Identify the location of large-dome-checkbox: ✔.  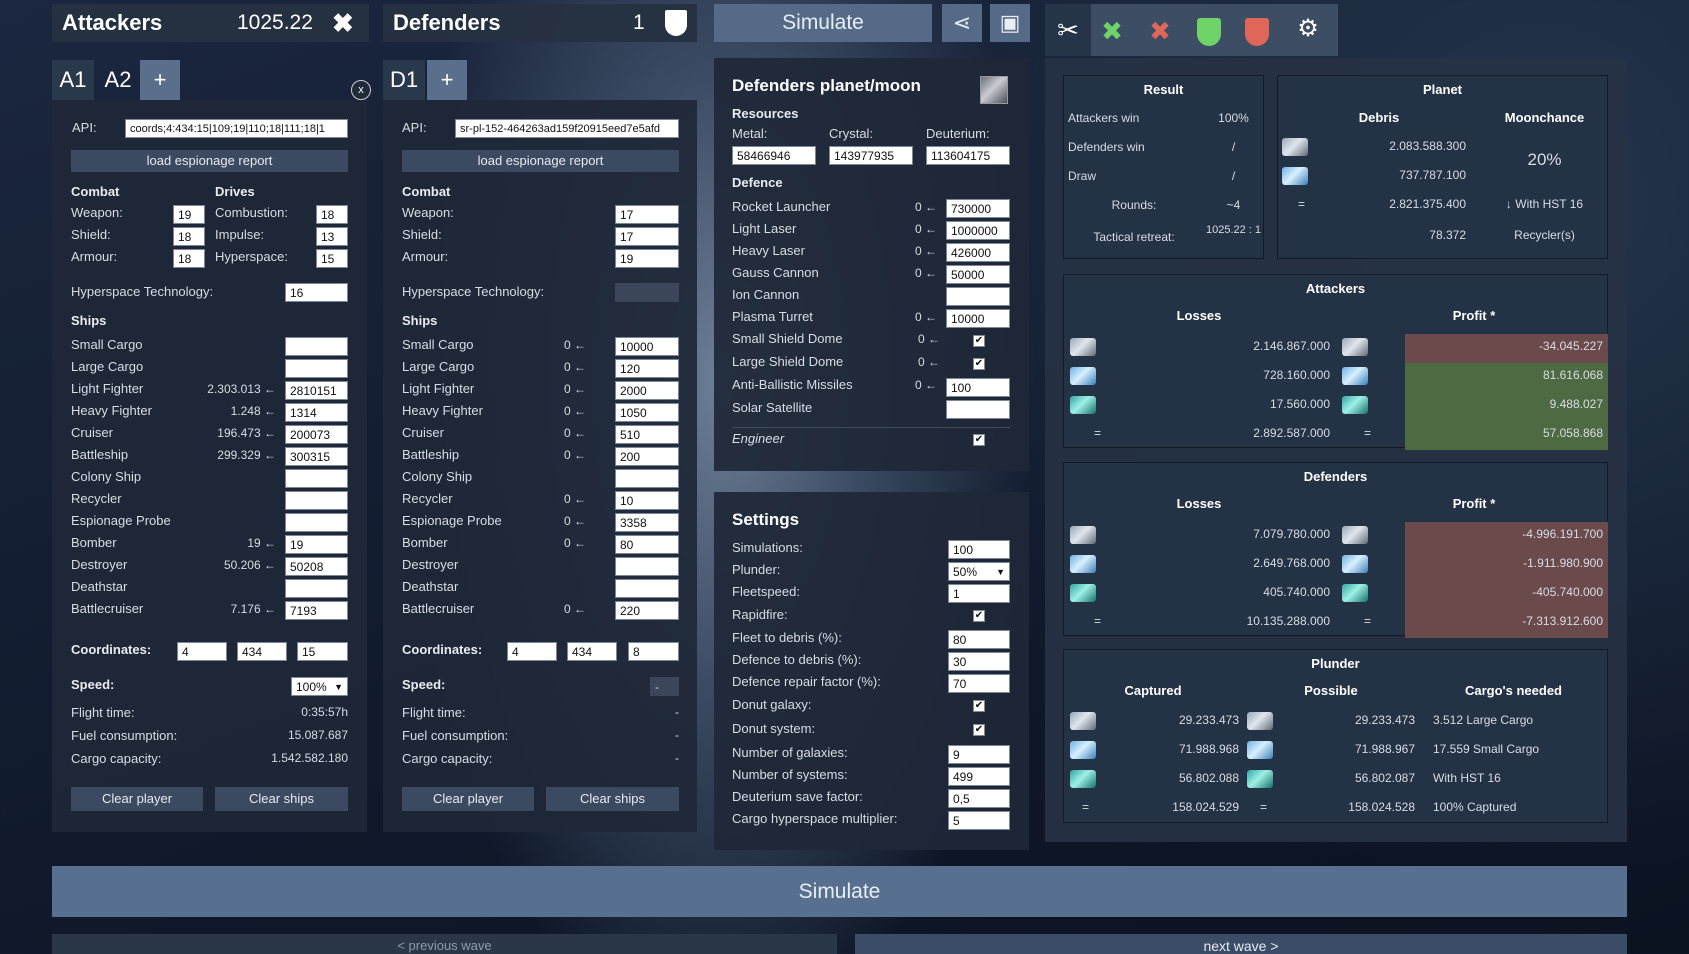
(979, 364).